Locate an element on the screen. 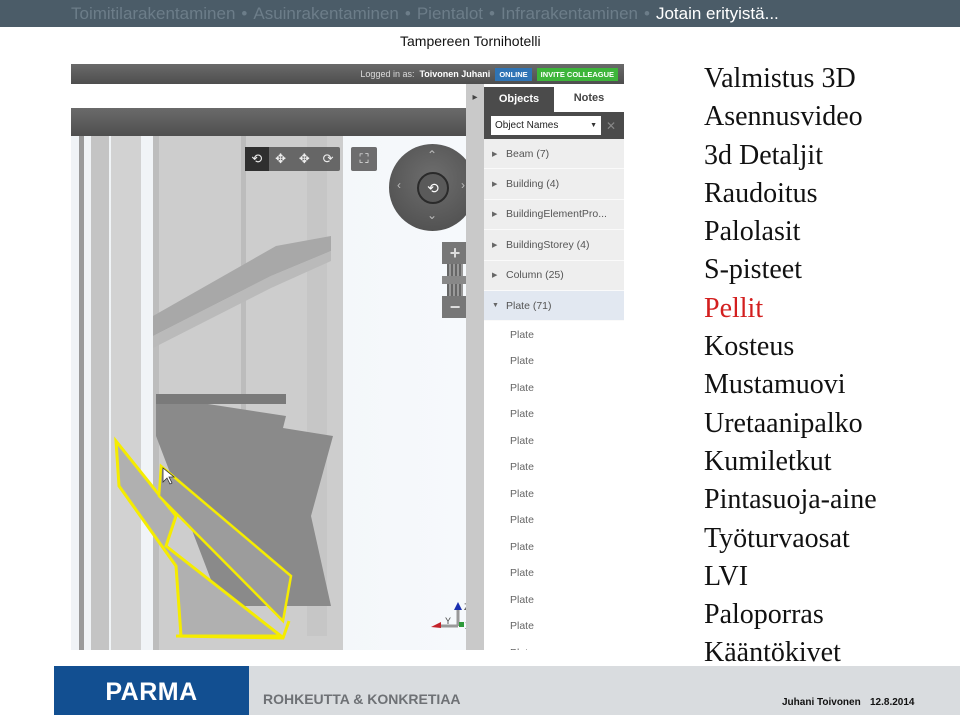 The image size is (960, 715). tree-item-label: Building (4) is located at coordinates (533, 184).